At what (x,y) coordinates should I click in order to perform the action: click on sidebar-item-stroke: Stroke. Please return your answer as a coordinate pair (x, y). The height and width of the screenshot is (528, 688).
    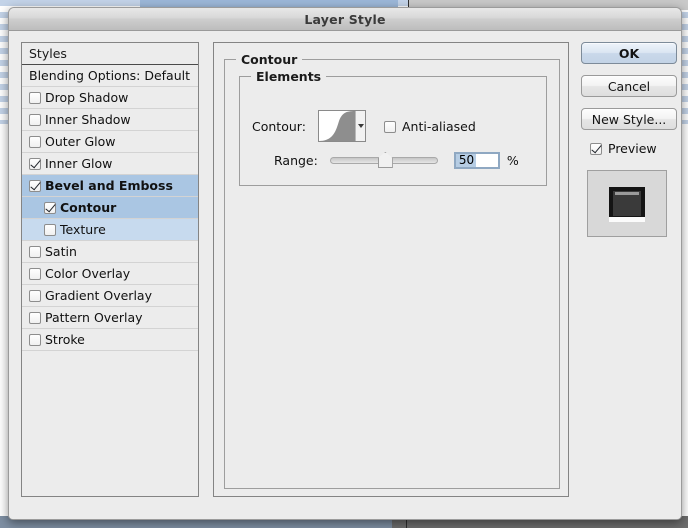
    Looking at the image, I should click on (110, 340).